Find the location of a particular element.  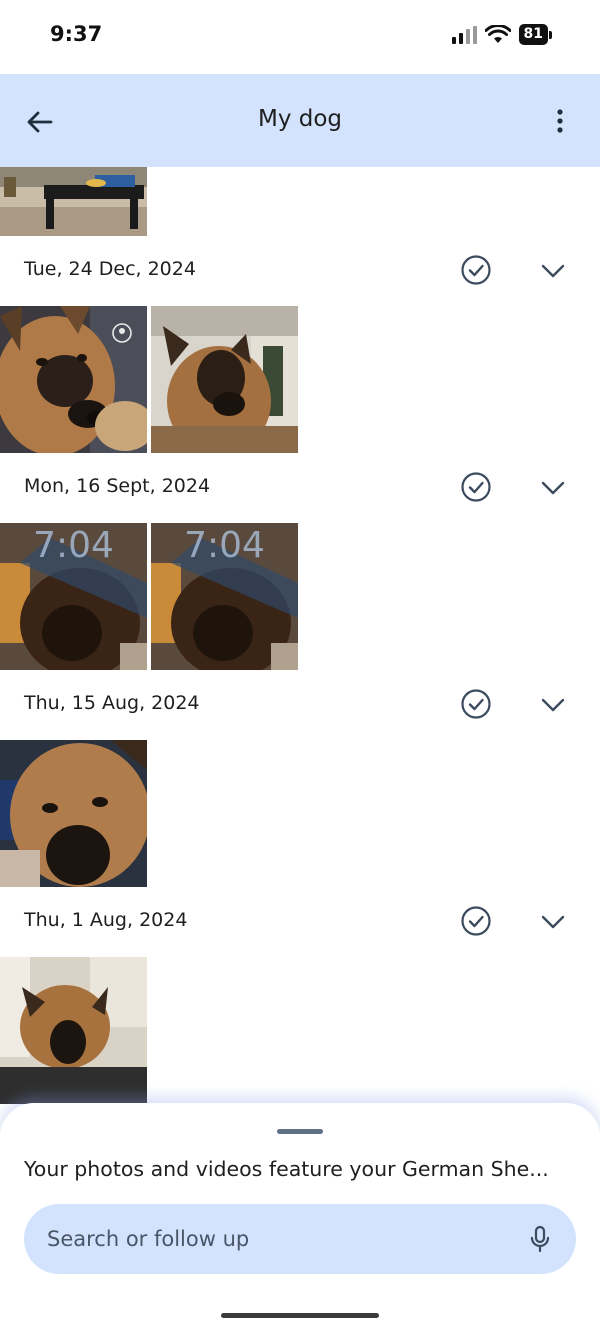

page-title: My dog is located at coordinates (300, 119).